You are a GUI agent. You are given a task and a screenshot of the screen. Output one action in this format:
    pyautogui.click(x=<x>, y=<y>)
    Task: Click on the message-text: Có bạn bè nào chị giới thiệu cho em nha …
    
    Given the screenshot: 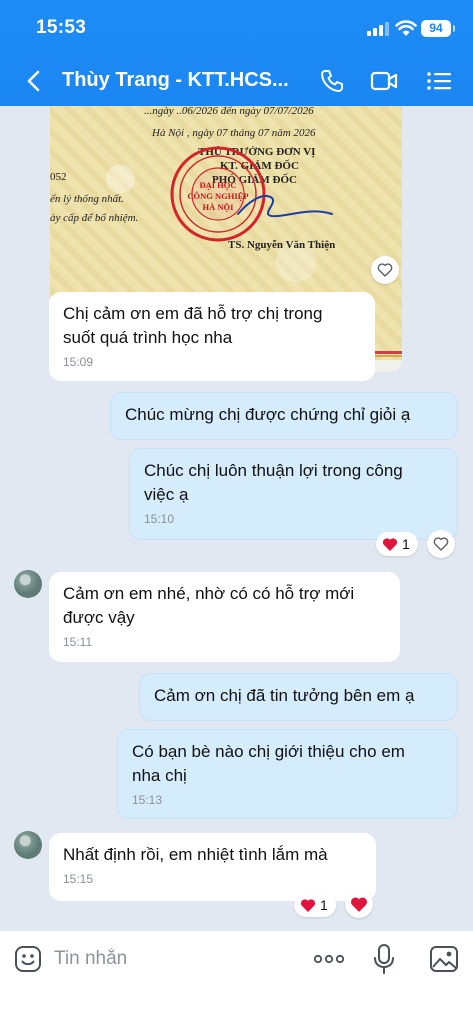 What is the action you would take?
    pyautogui.click(x=268, y=763)
    